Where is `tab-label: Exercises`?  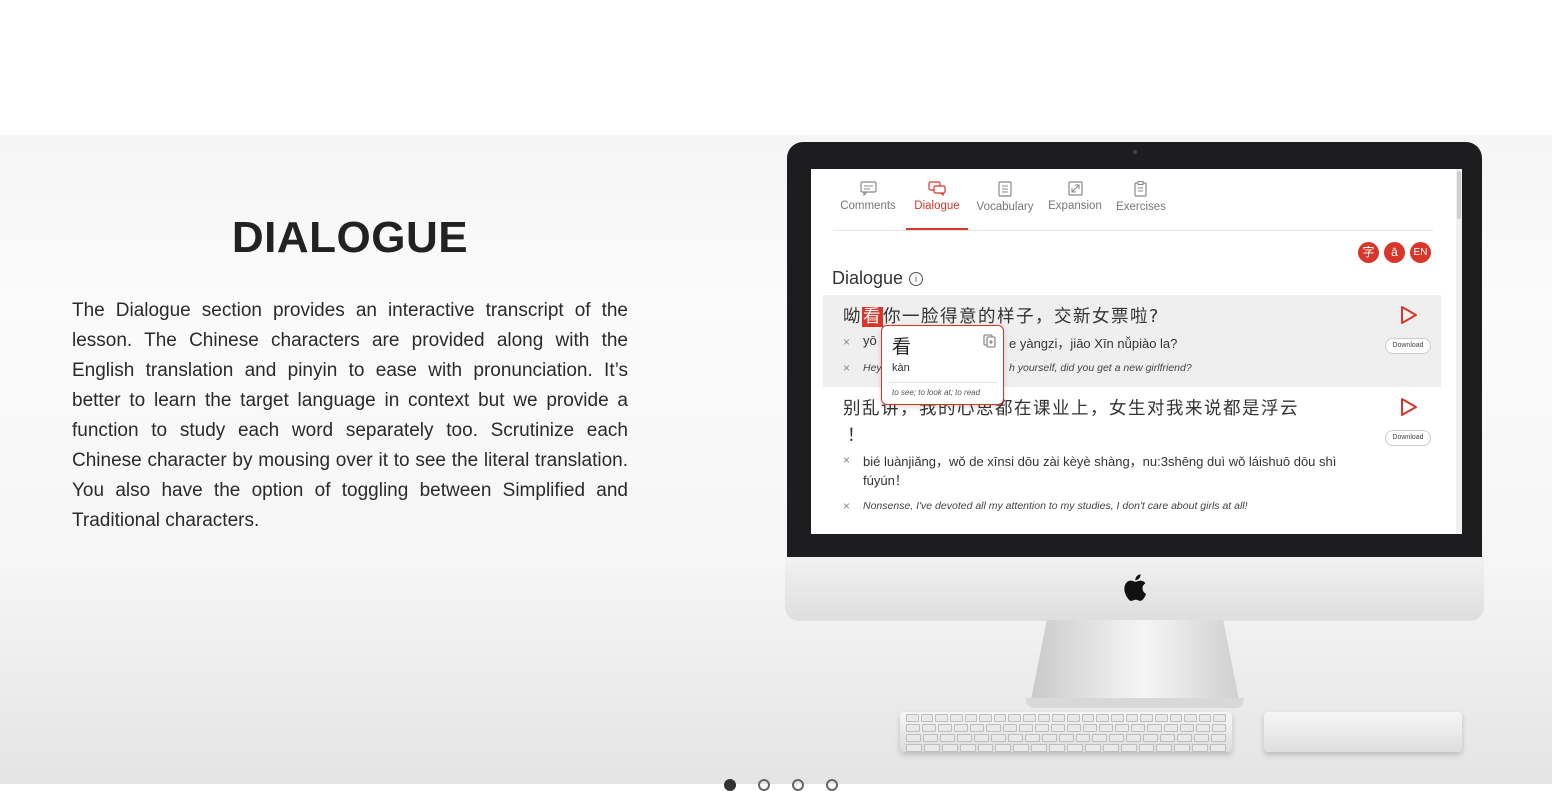
tab-label: Exercises is located at coordinates (1141, 207).